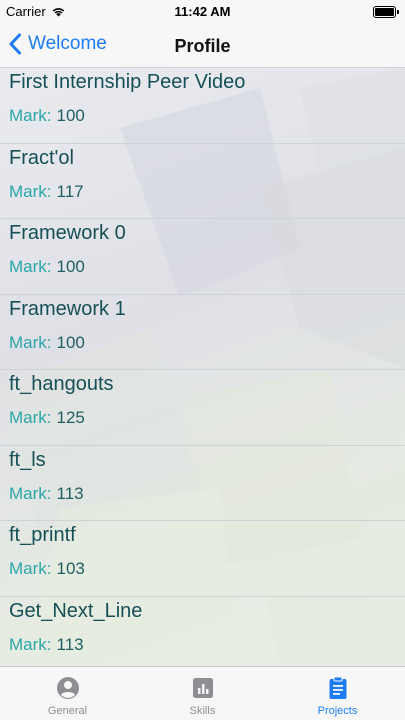 This screenshot has height=720, width=405. I want to click on mark-value: 125, so click(70, 417).